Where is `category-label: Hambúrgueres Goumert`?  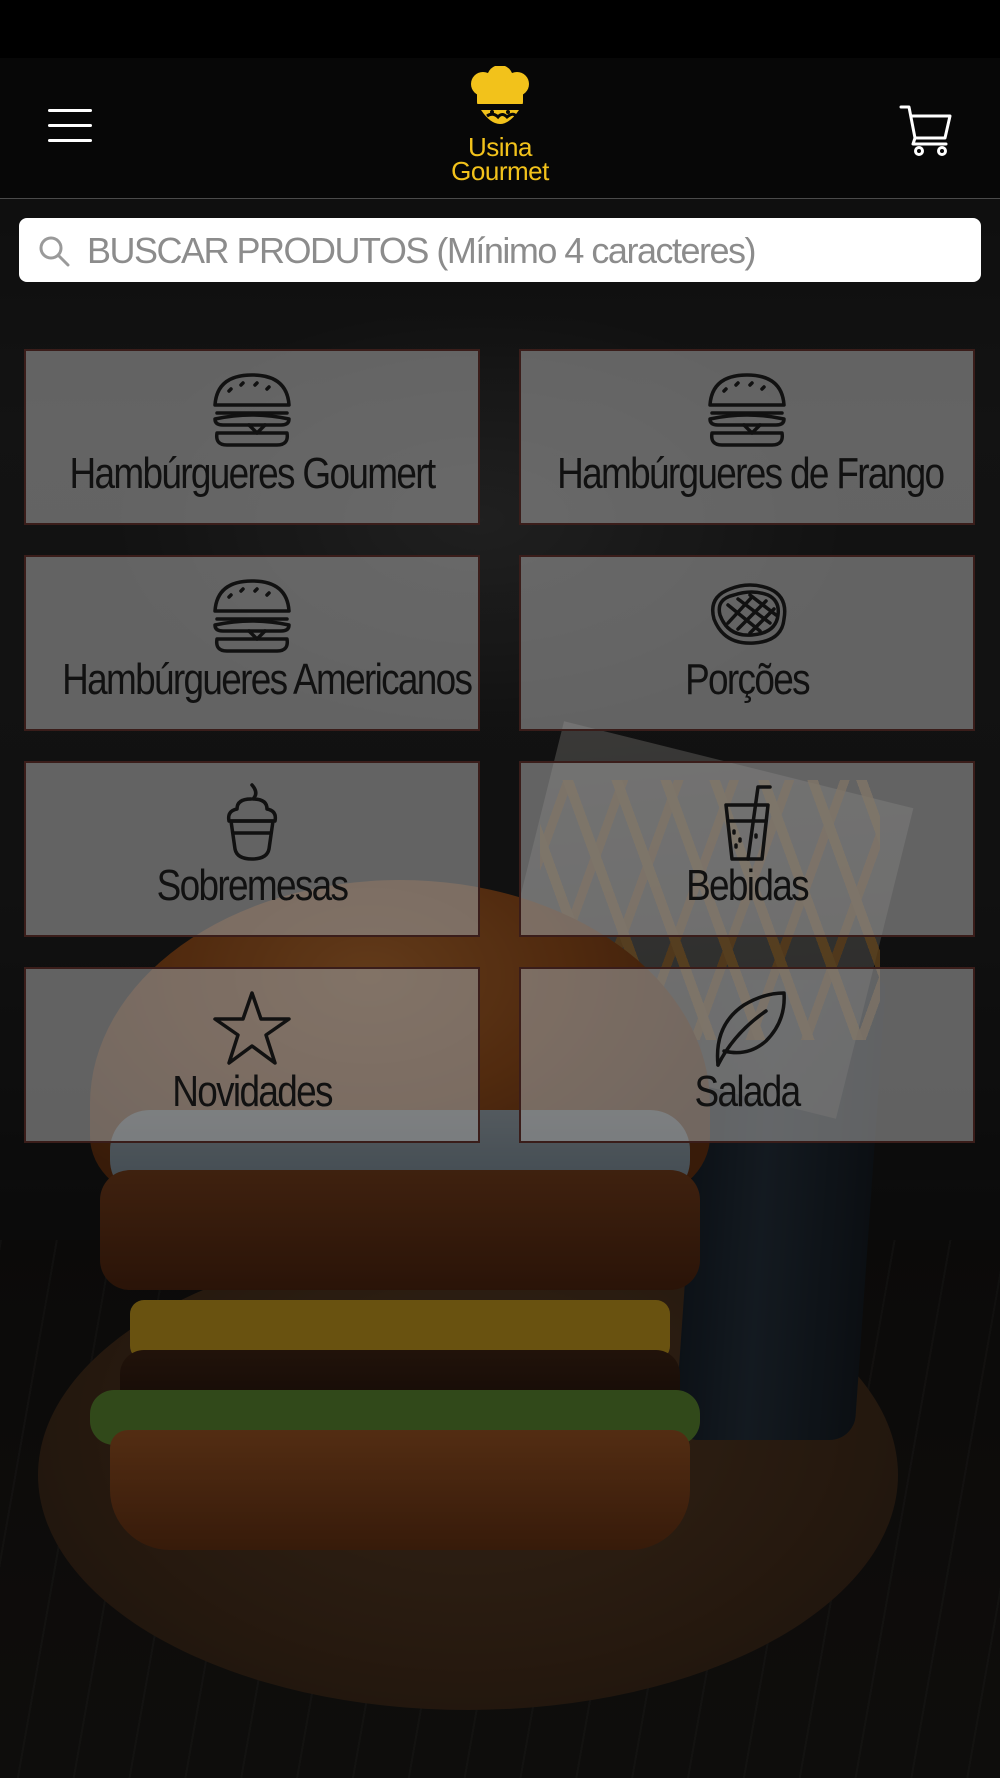
category-label: Hambúrgueres Goumert is located at coordinates (253, 473).